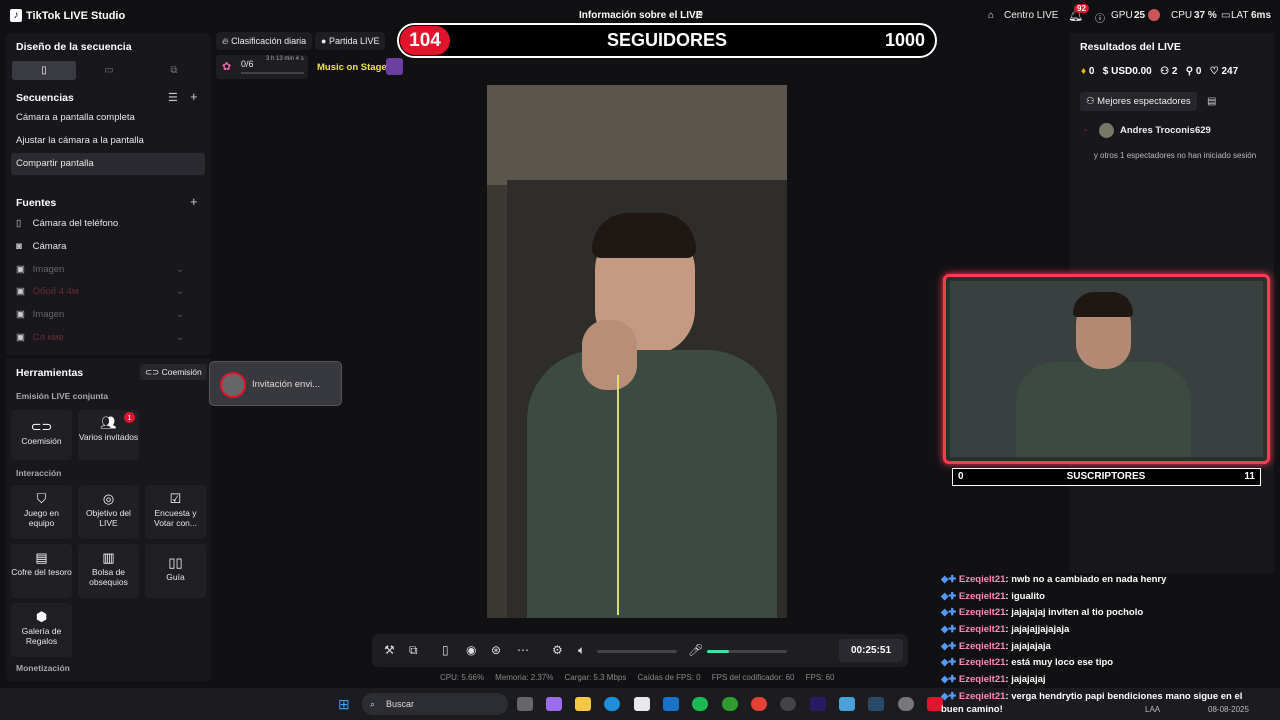 Image resolution: width=1280 pixels, height=720 pixels. Describe the element at coordinates (1100, 17) in the screenshot. I see `help-icon: ⓘ` at that location.